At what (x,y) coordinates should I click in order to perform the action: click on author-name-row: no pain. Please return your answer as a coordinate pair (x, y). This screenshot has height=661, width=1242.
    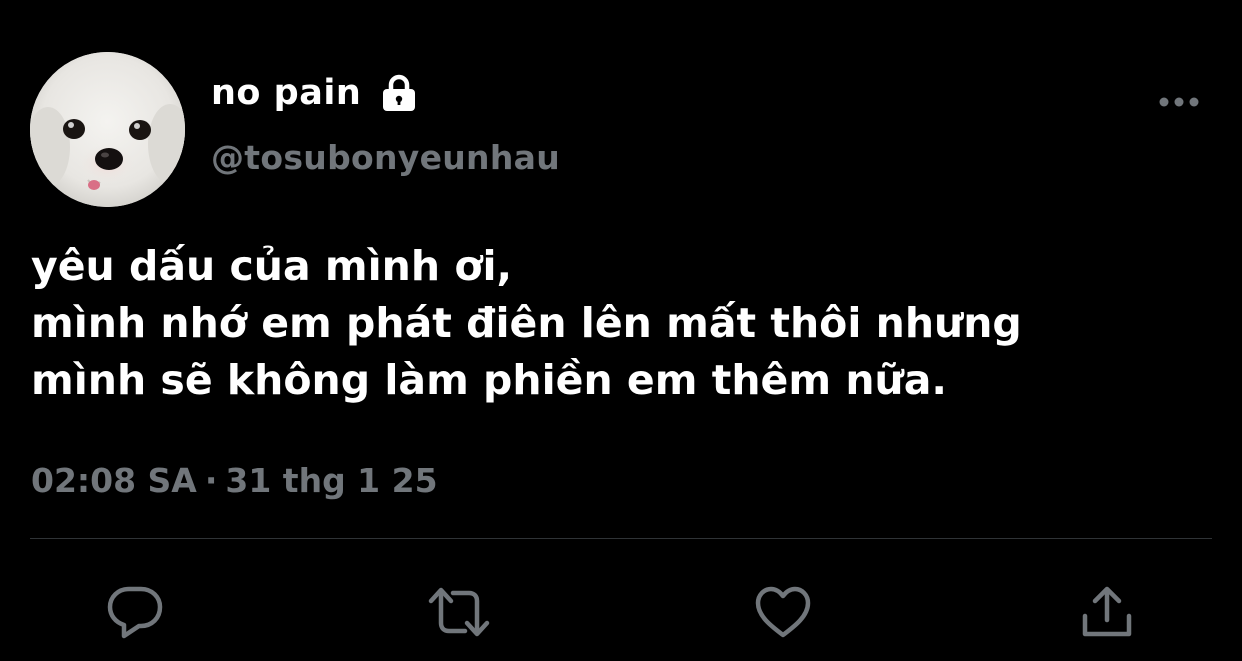
    Looking at the image, I should click on (315, 93).